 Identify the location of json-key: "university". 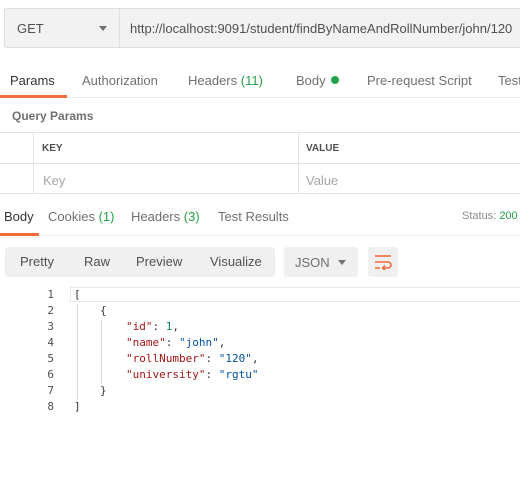
(166, 374).